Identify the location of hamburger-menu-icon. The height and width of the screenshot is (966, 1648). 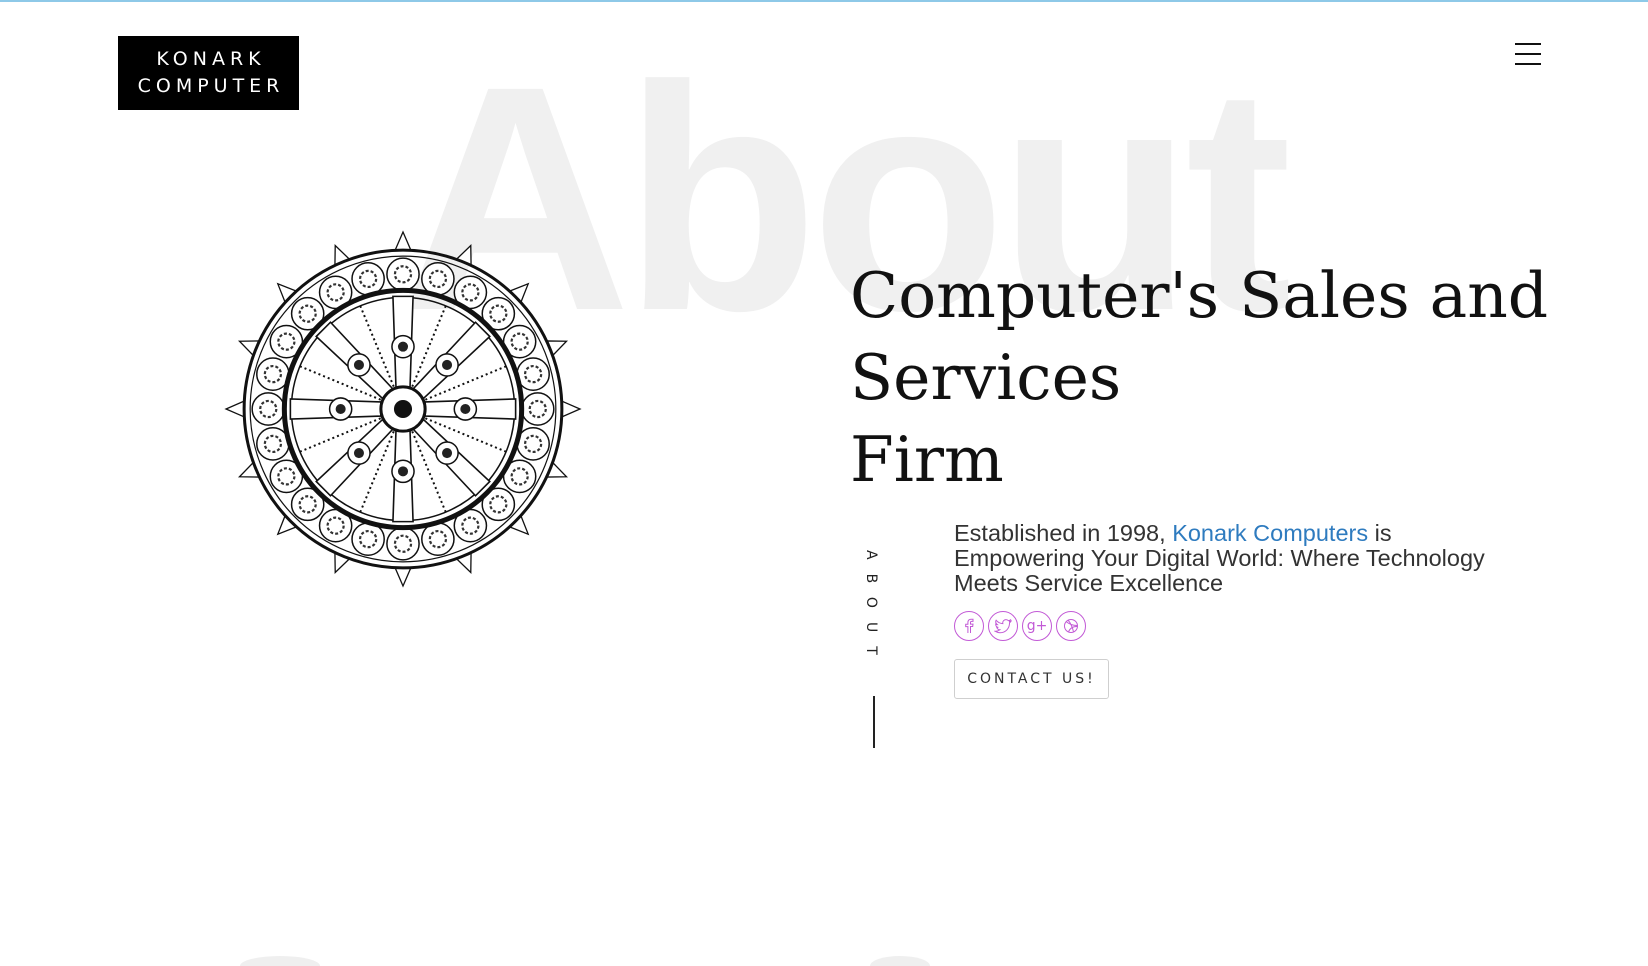
(1529, 54).